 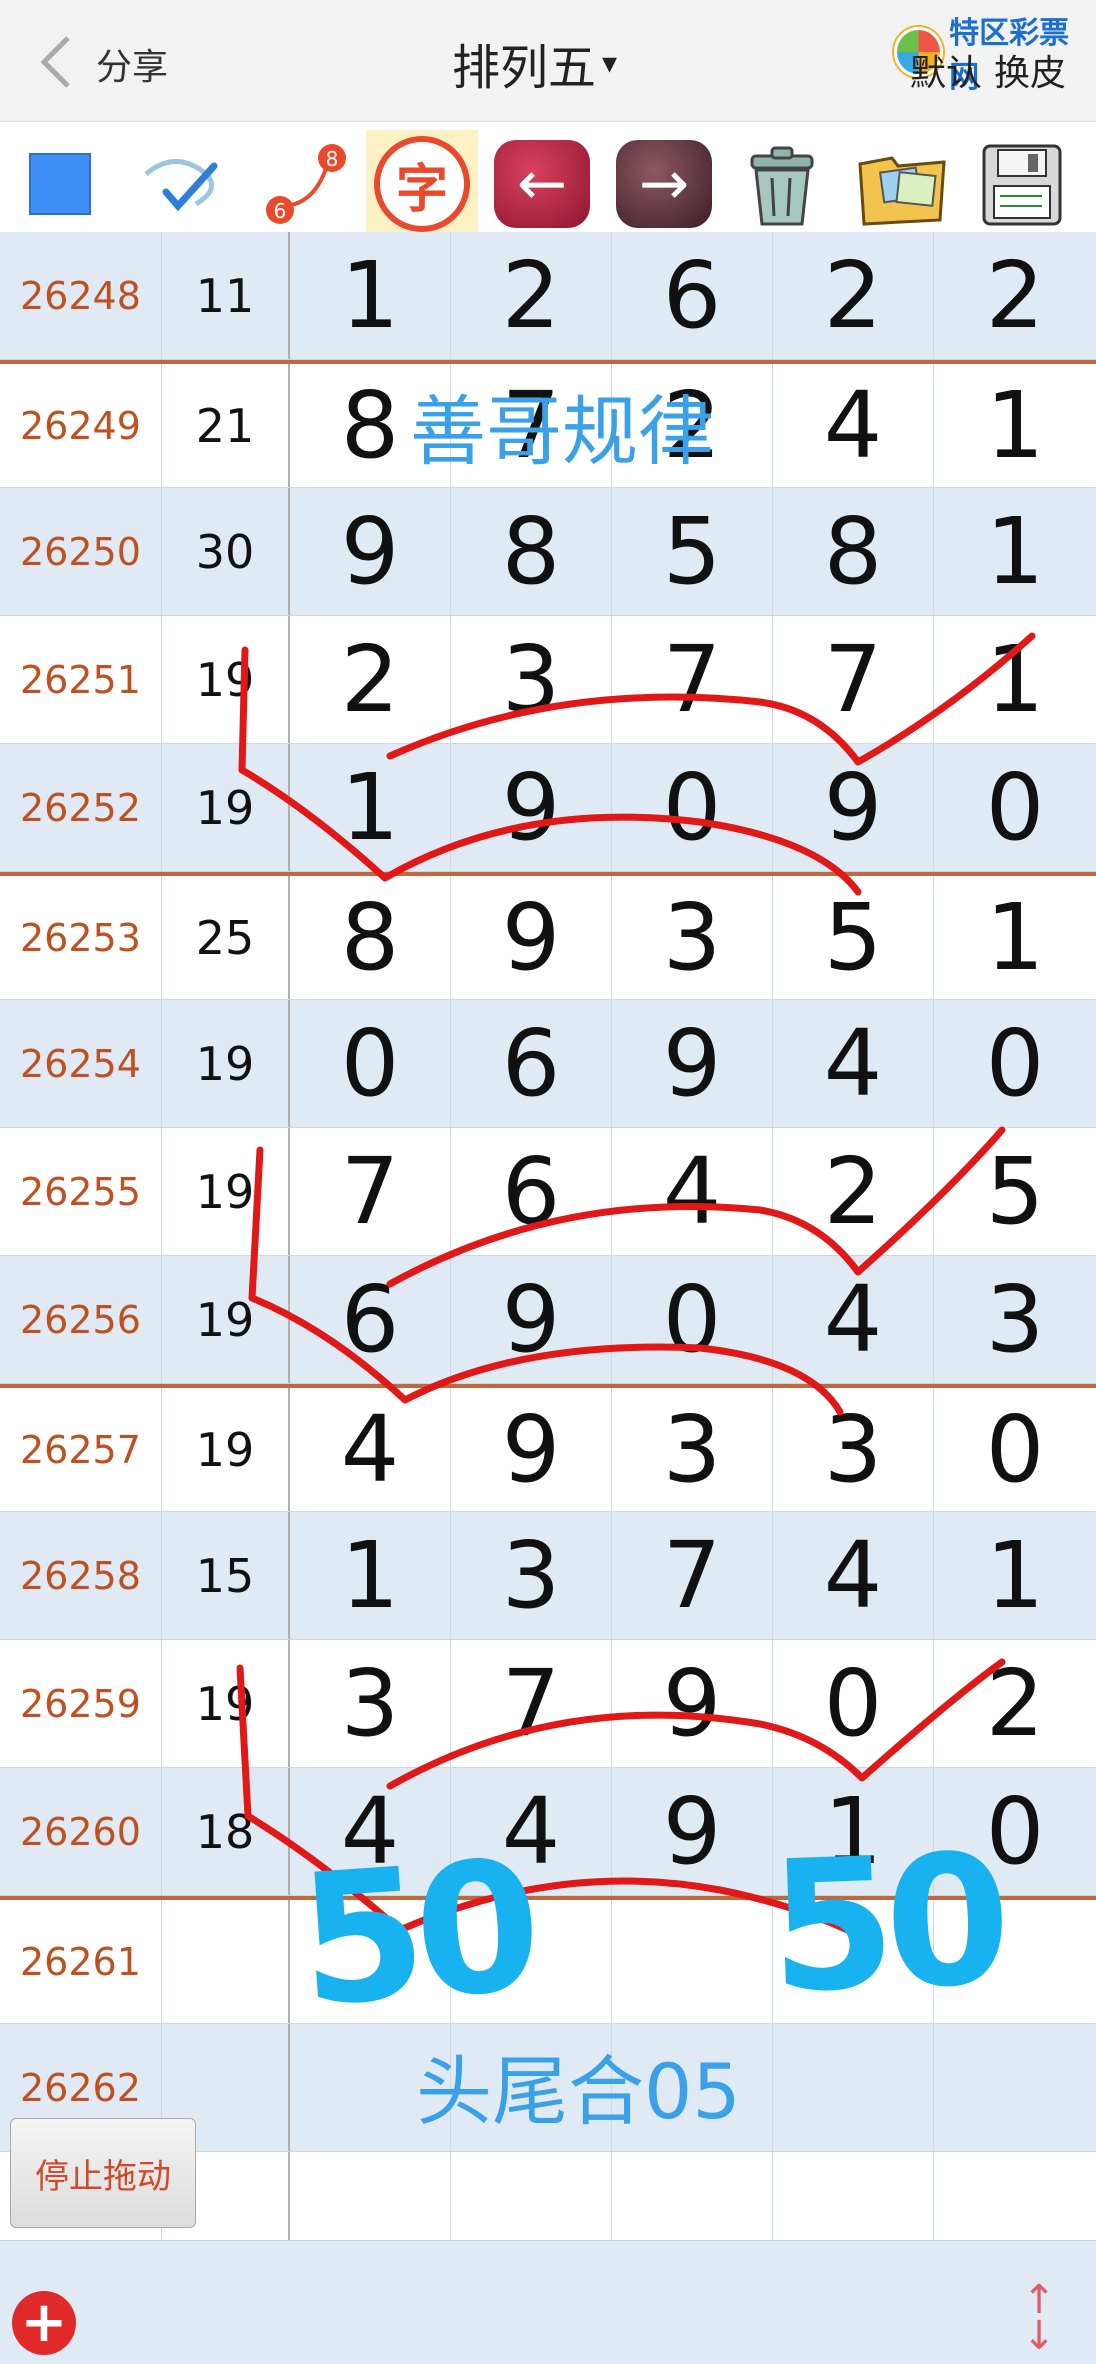 I want to click on table-row: 26248 11 1 2 6 2 2, so click(x=548, y=296).